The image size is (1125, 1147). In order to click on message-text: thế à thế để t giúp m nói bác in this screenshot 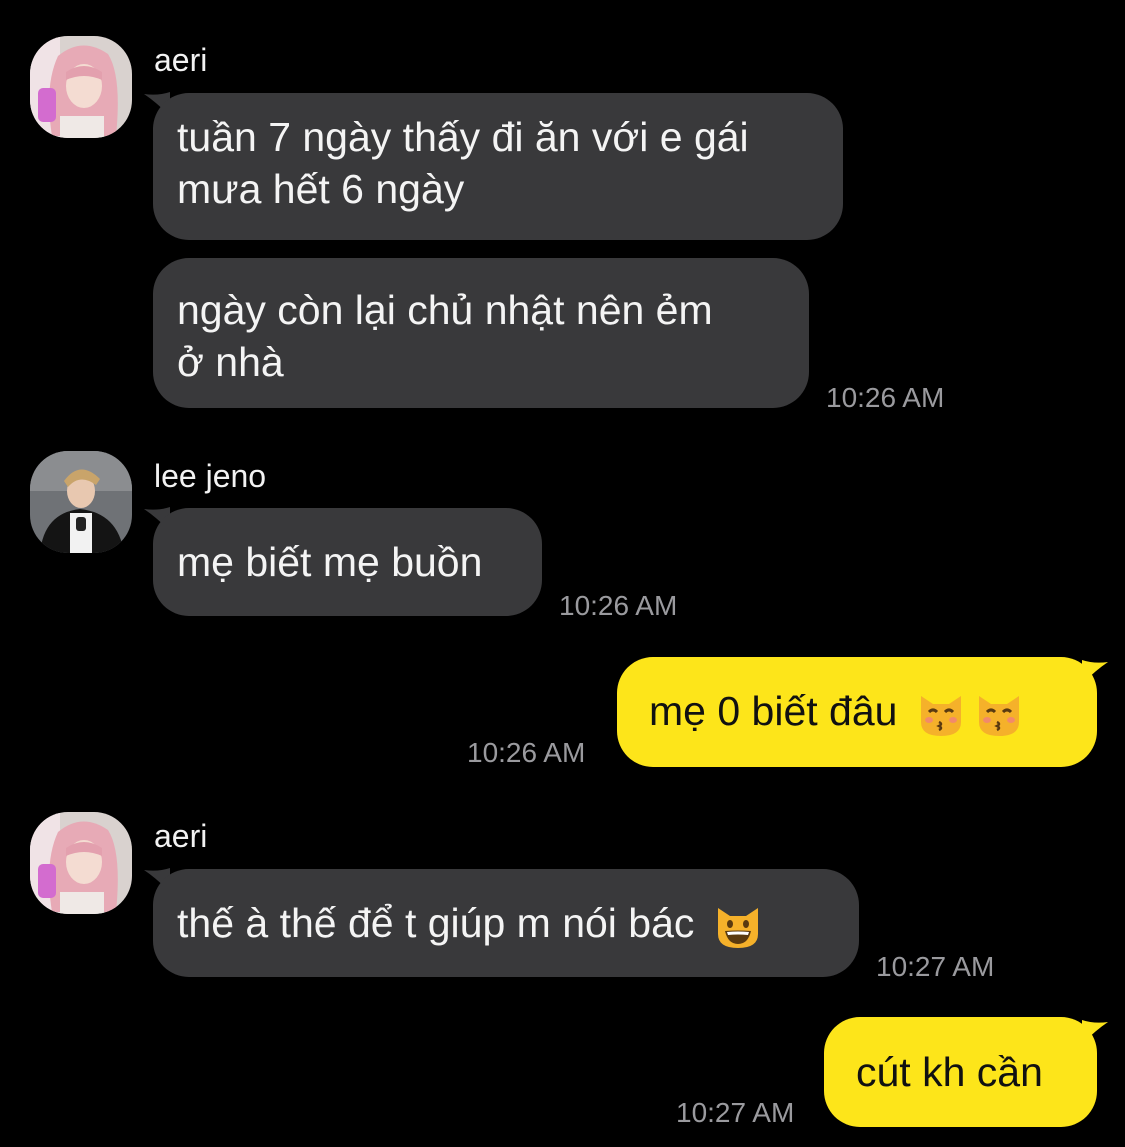, I will do `click(436, 923)`.